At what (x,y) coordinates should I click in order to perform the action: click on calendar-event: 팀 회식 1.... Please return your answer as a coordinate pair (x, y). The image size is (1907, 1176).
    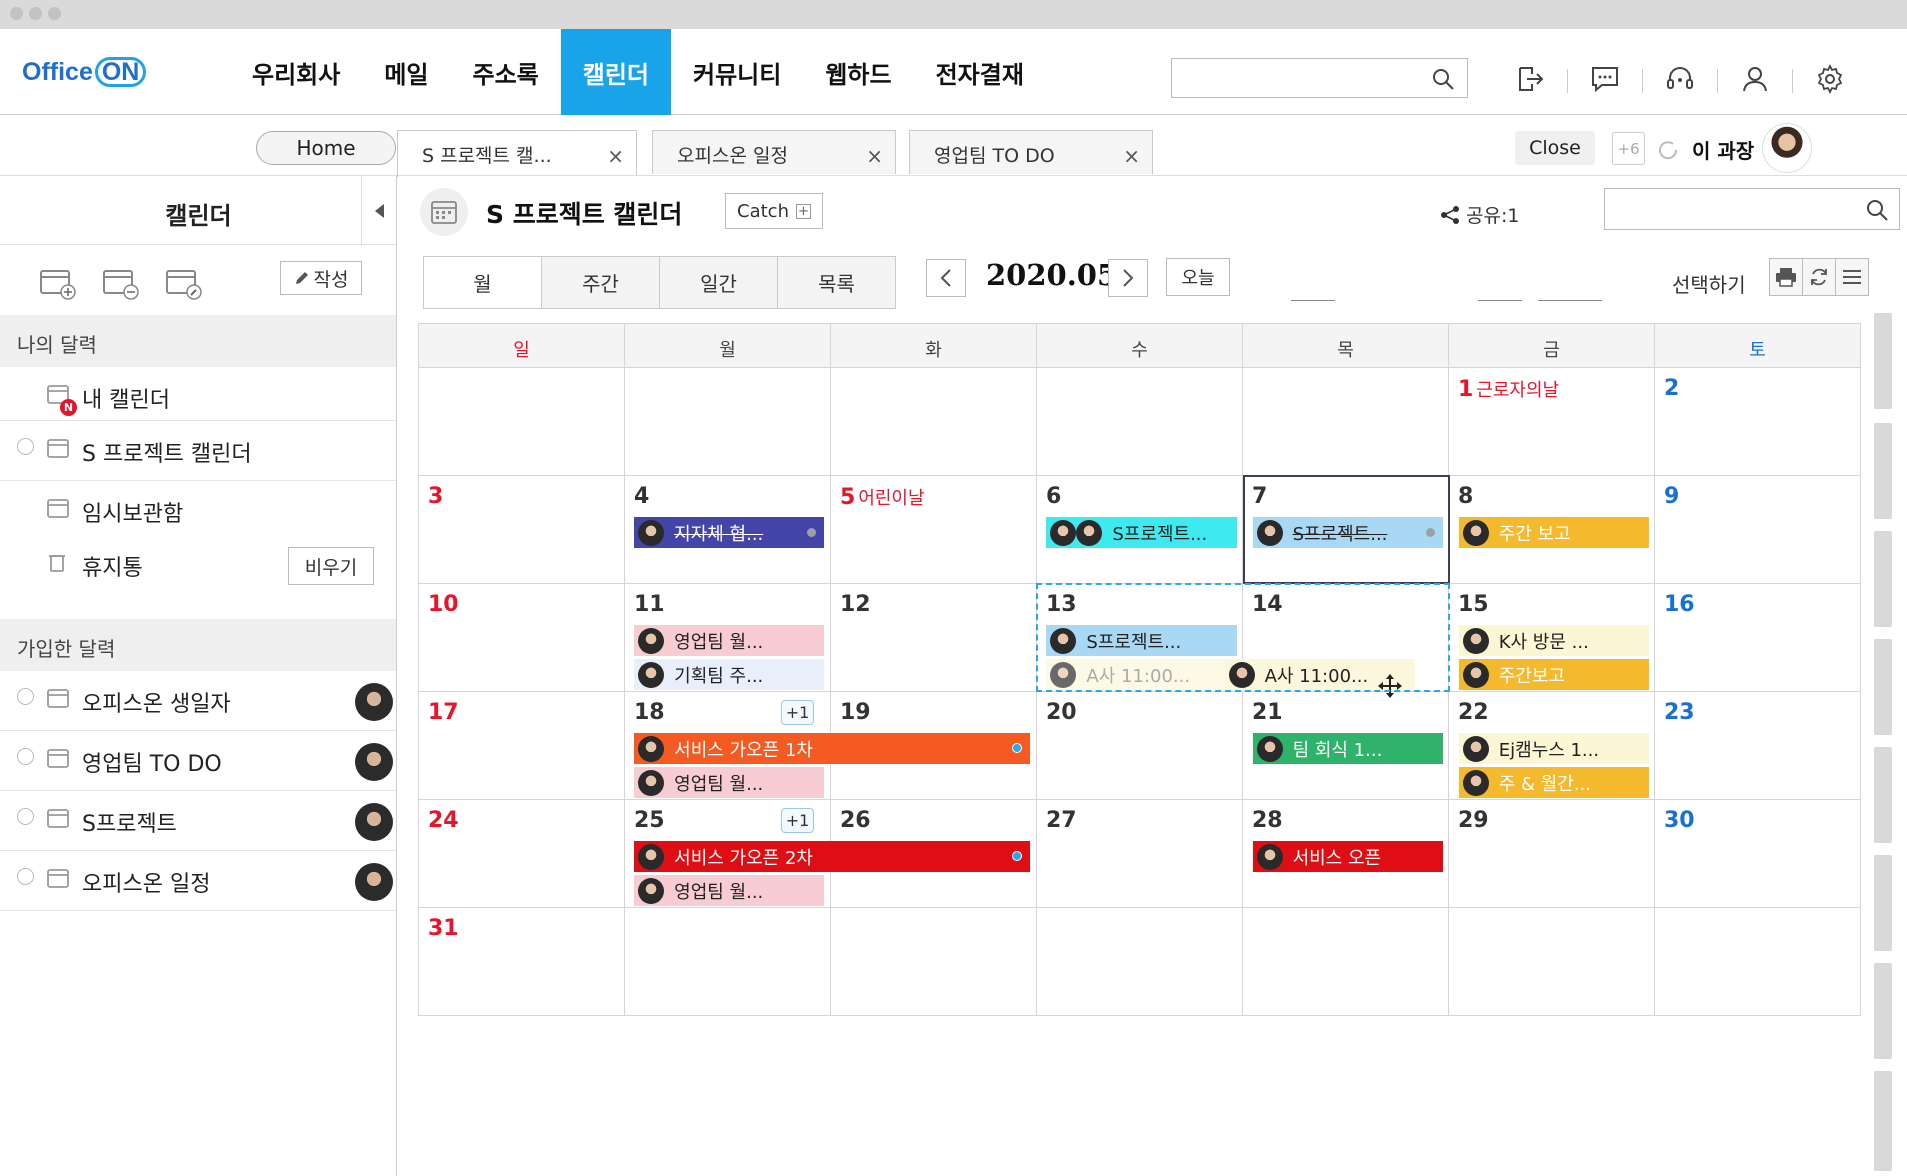
    Looking at the image, I should click on (1347, 748).